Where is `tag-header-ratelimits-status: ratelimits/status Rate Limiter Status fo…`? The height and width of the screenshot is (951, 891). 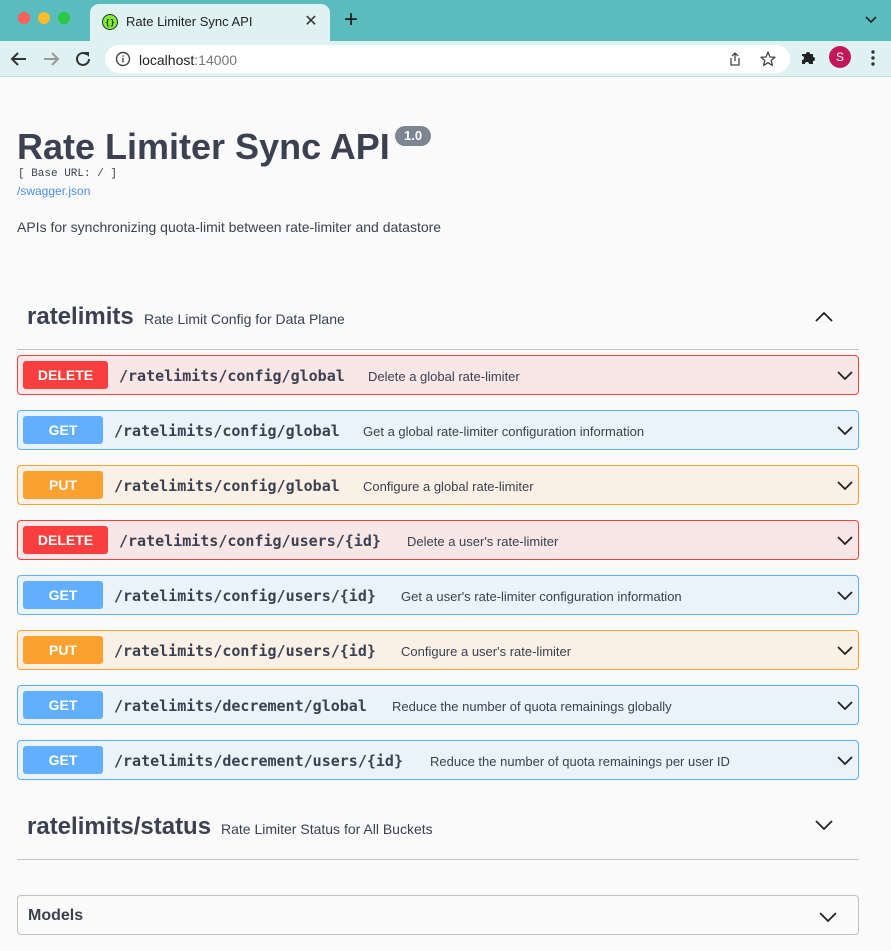
tag-header-ratelimits-status: ratelimits/status Rate Limiter Status fo… is located at coordinates (438, 835).